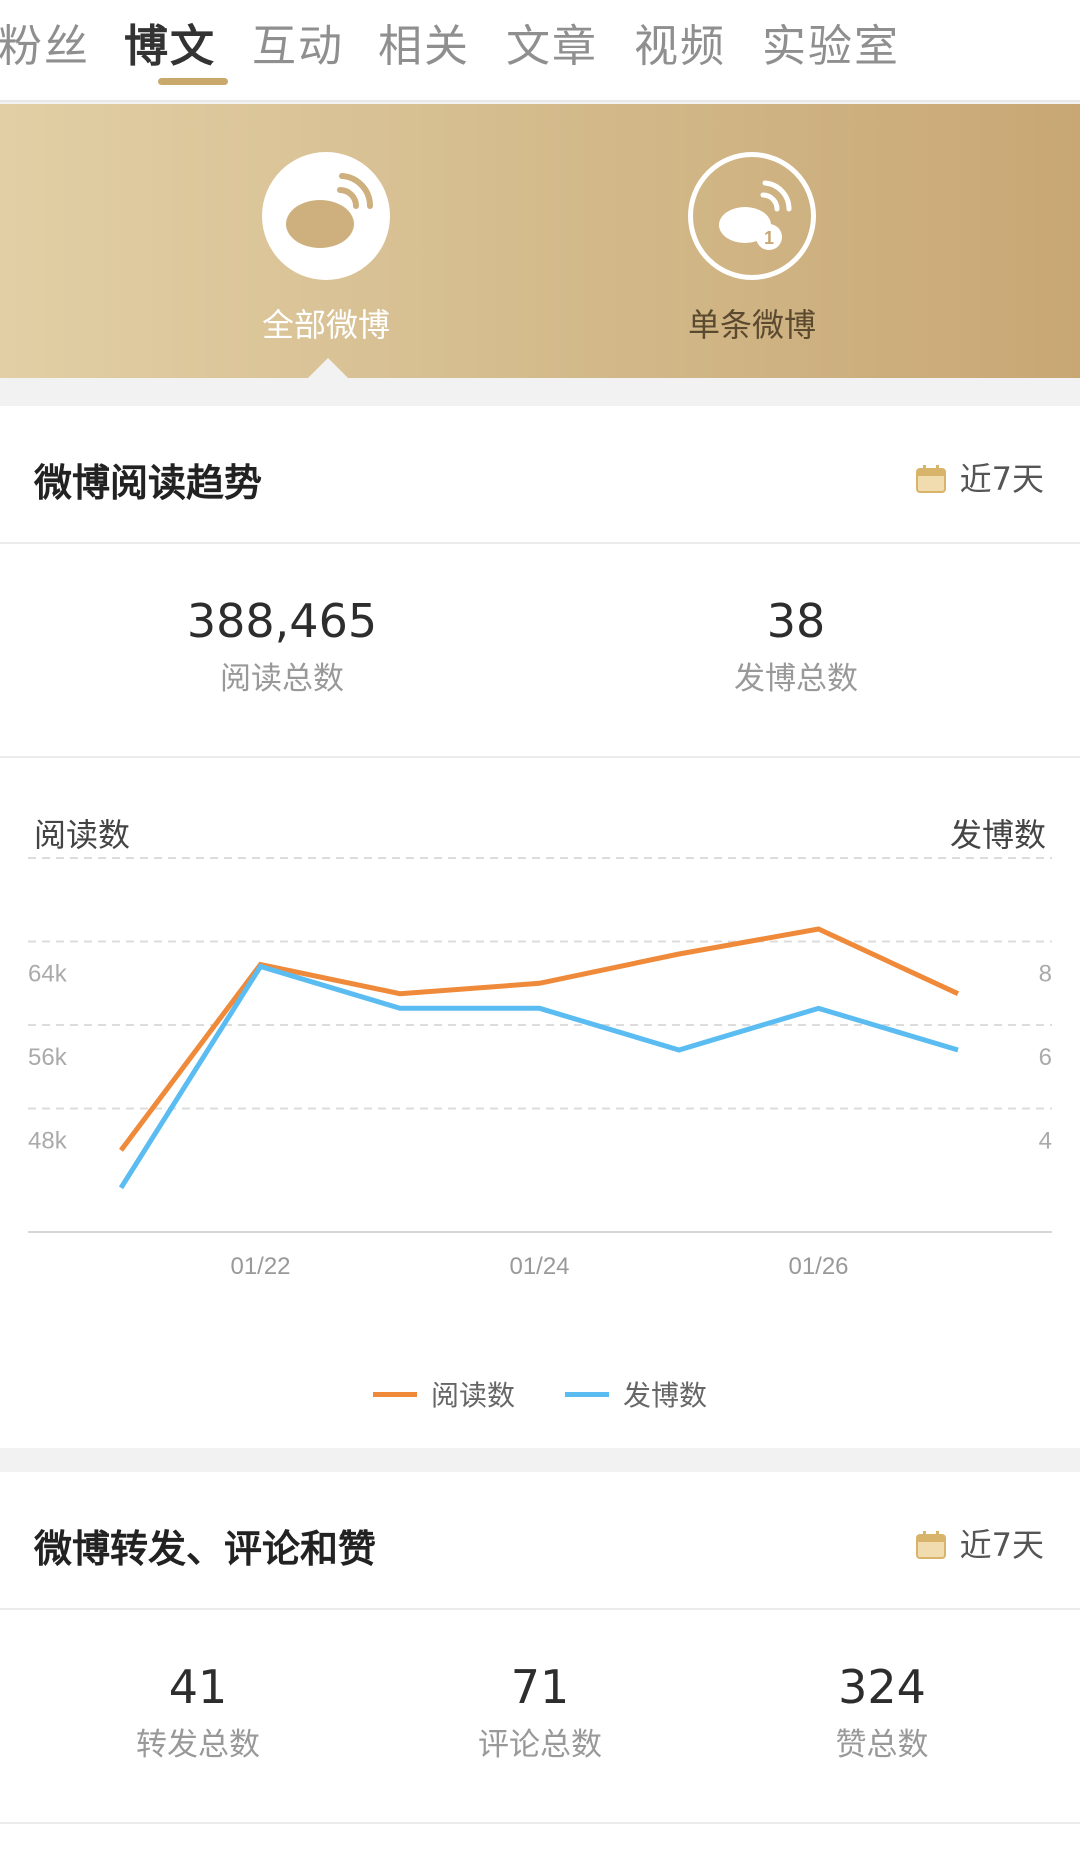 This screenshot has width=1080, height=1863. I want to click on total-reads-value: 388,465, so click(282, 621).